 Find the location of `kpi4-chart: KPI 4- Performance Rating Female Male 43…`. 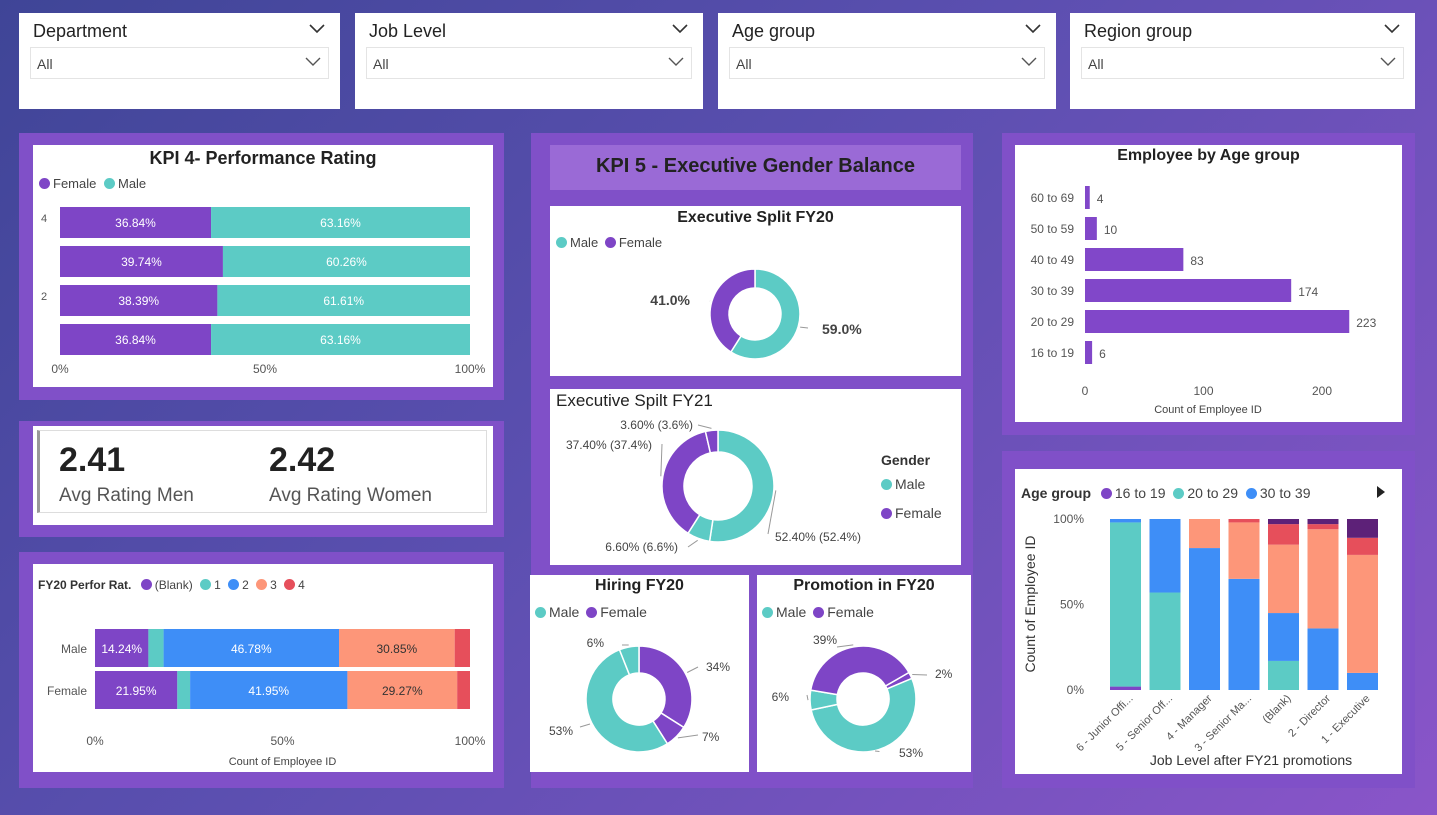

kpi4-chart: KPI 4- Performance Rating Female Male 43… is located at coordinates (263, 266).